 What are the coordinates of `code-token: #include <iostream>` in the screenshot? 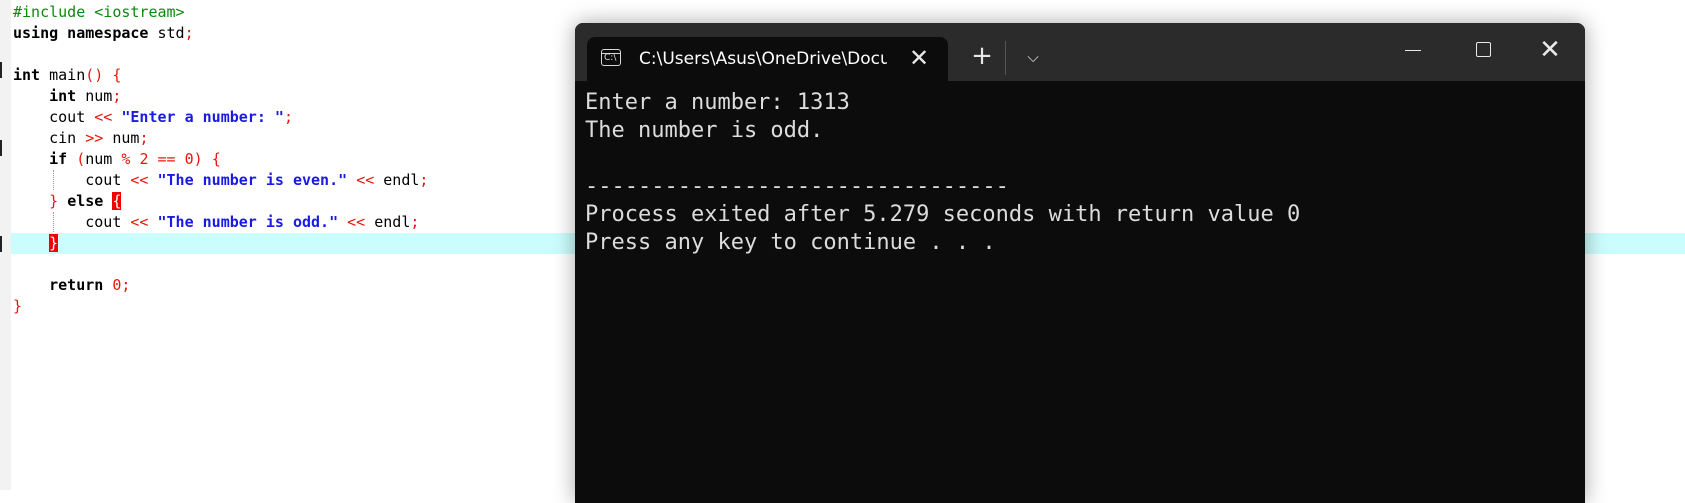 It's located at (99, 12).